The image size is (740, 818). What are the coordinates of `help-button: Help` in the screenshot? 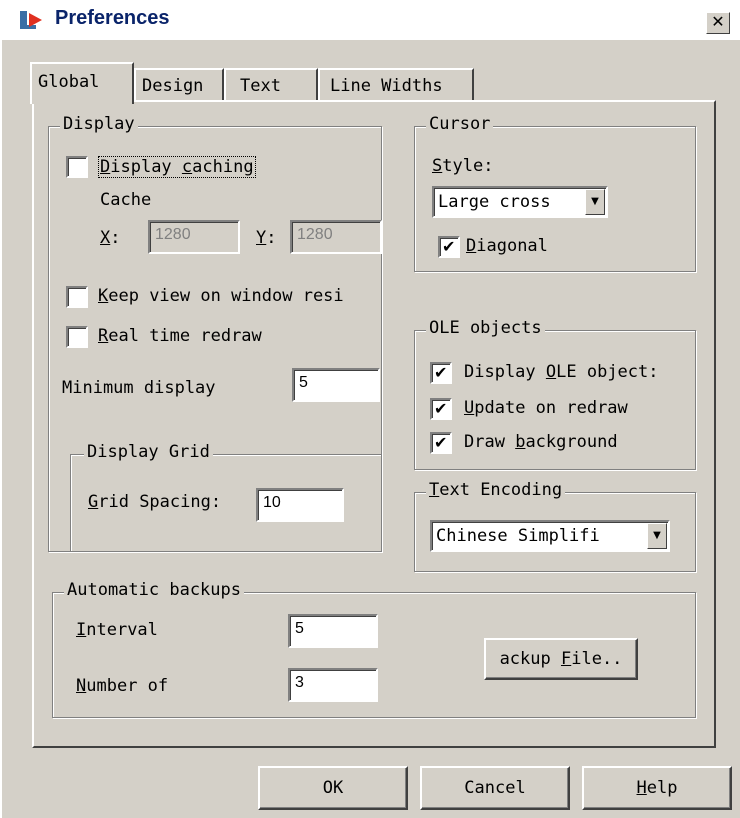 It's located at (657, 788).